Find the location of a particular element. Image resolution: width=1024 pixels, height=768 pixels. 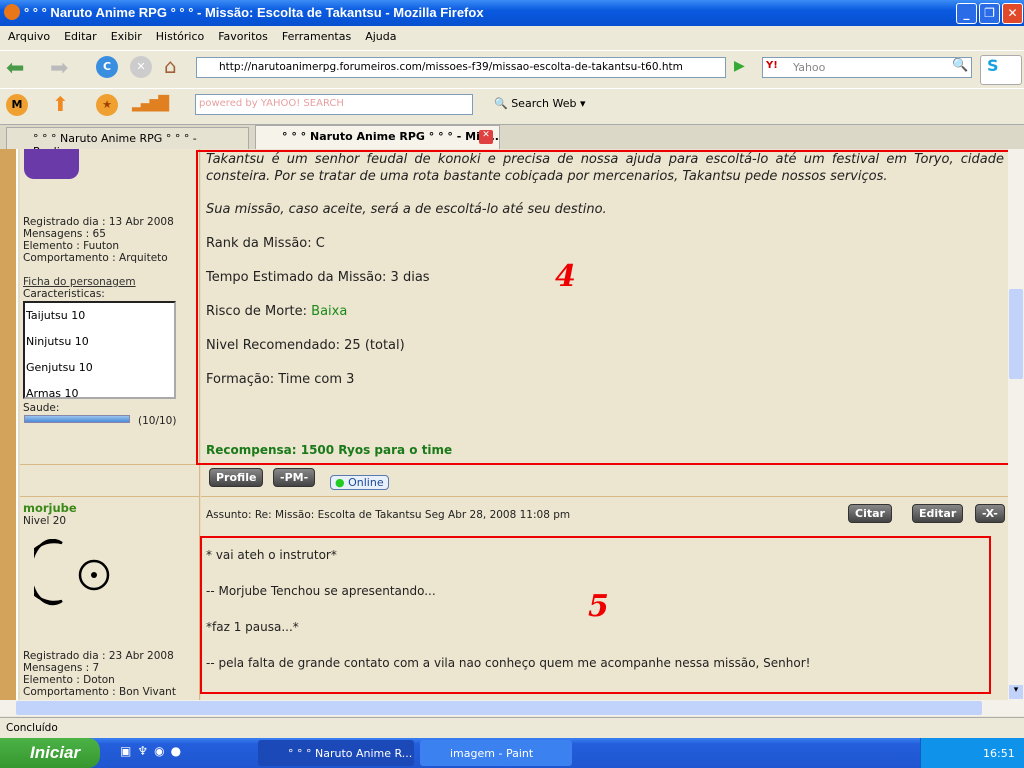

health-label: Saude: is located at coordinates (41, 408).